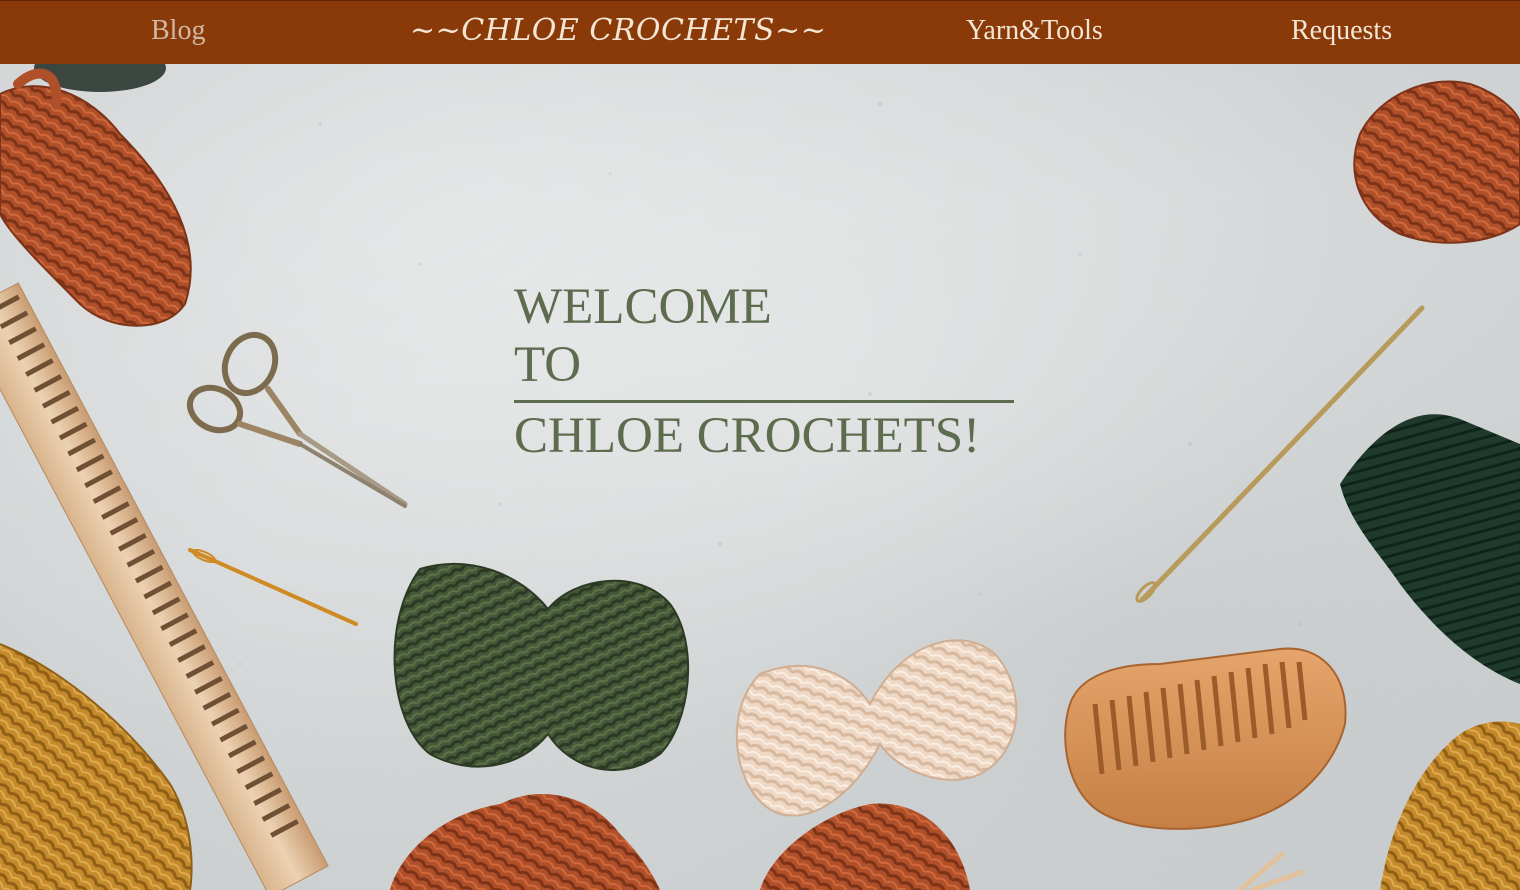 This screenshot has height=890, width=1520. I want to click on brand-logo-link: ~~CHLOE CROCHETS~~, so click(618, 31).